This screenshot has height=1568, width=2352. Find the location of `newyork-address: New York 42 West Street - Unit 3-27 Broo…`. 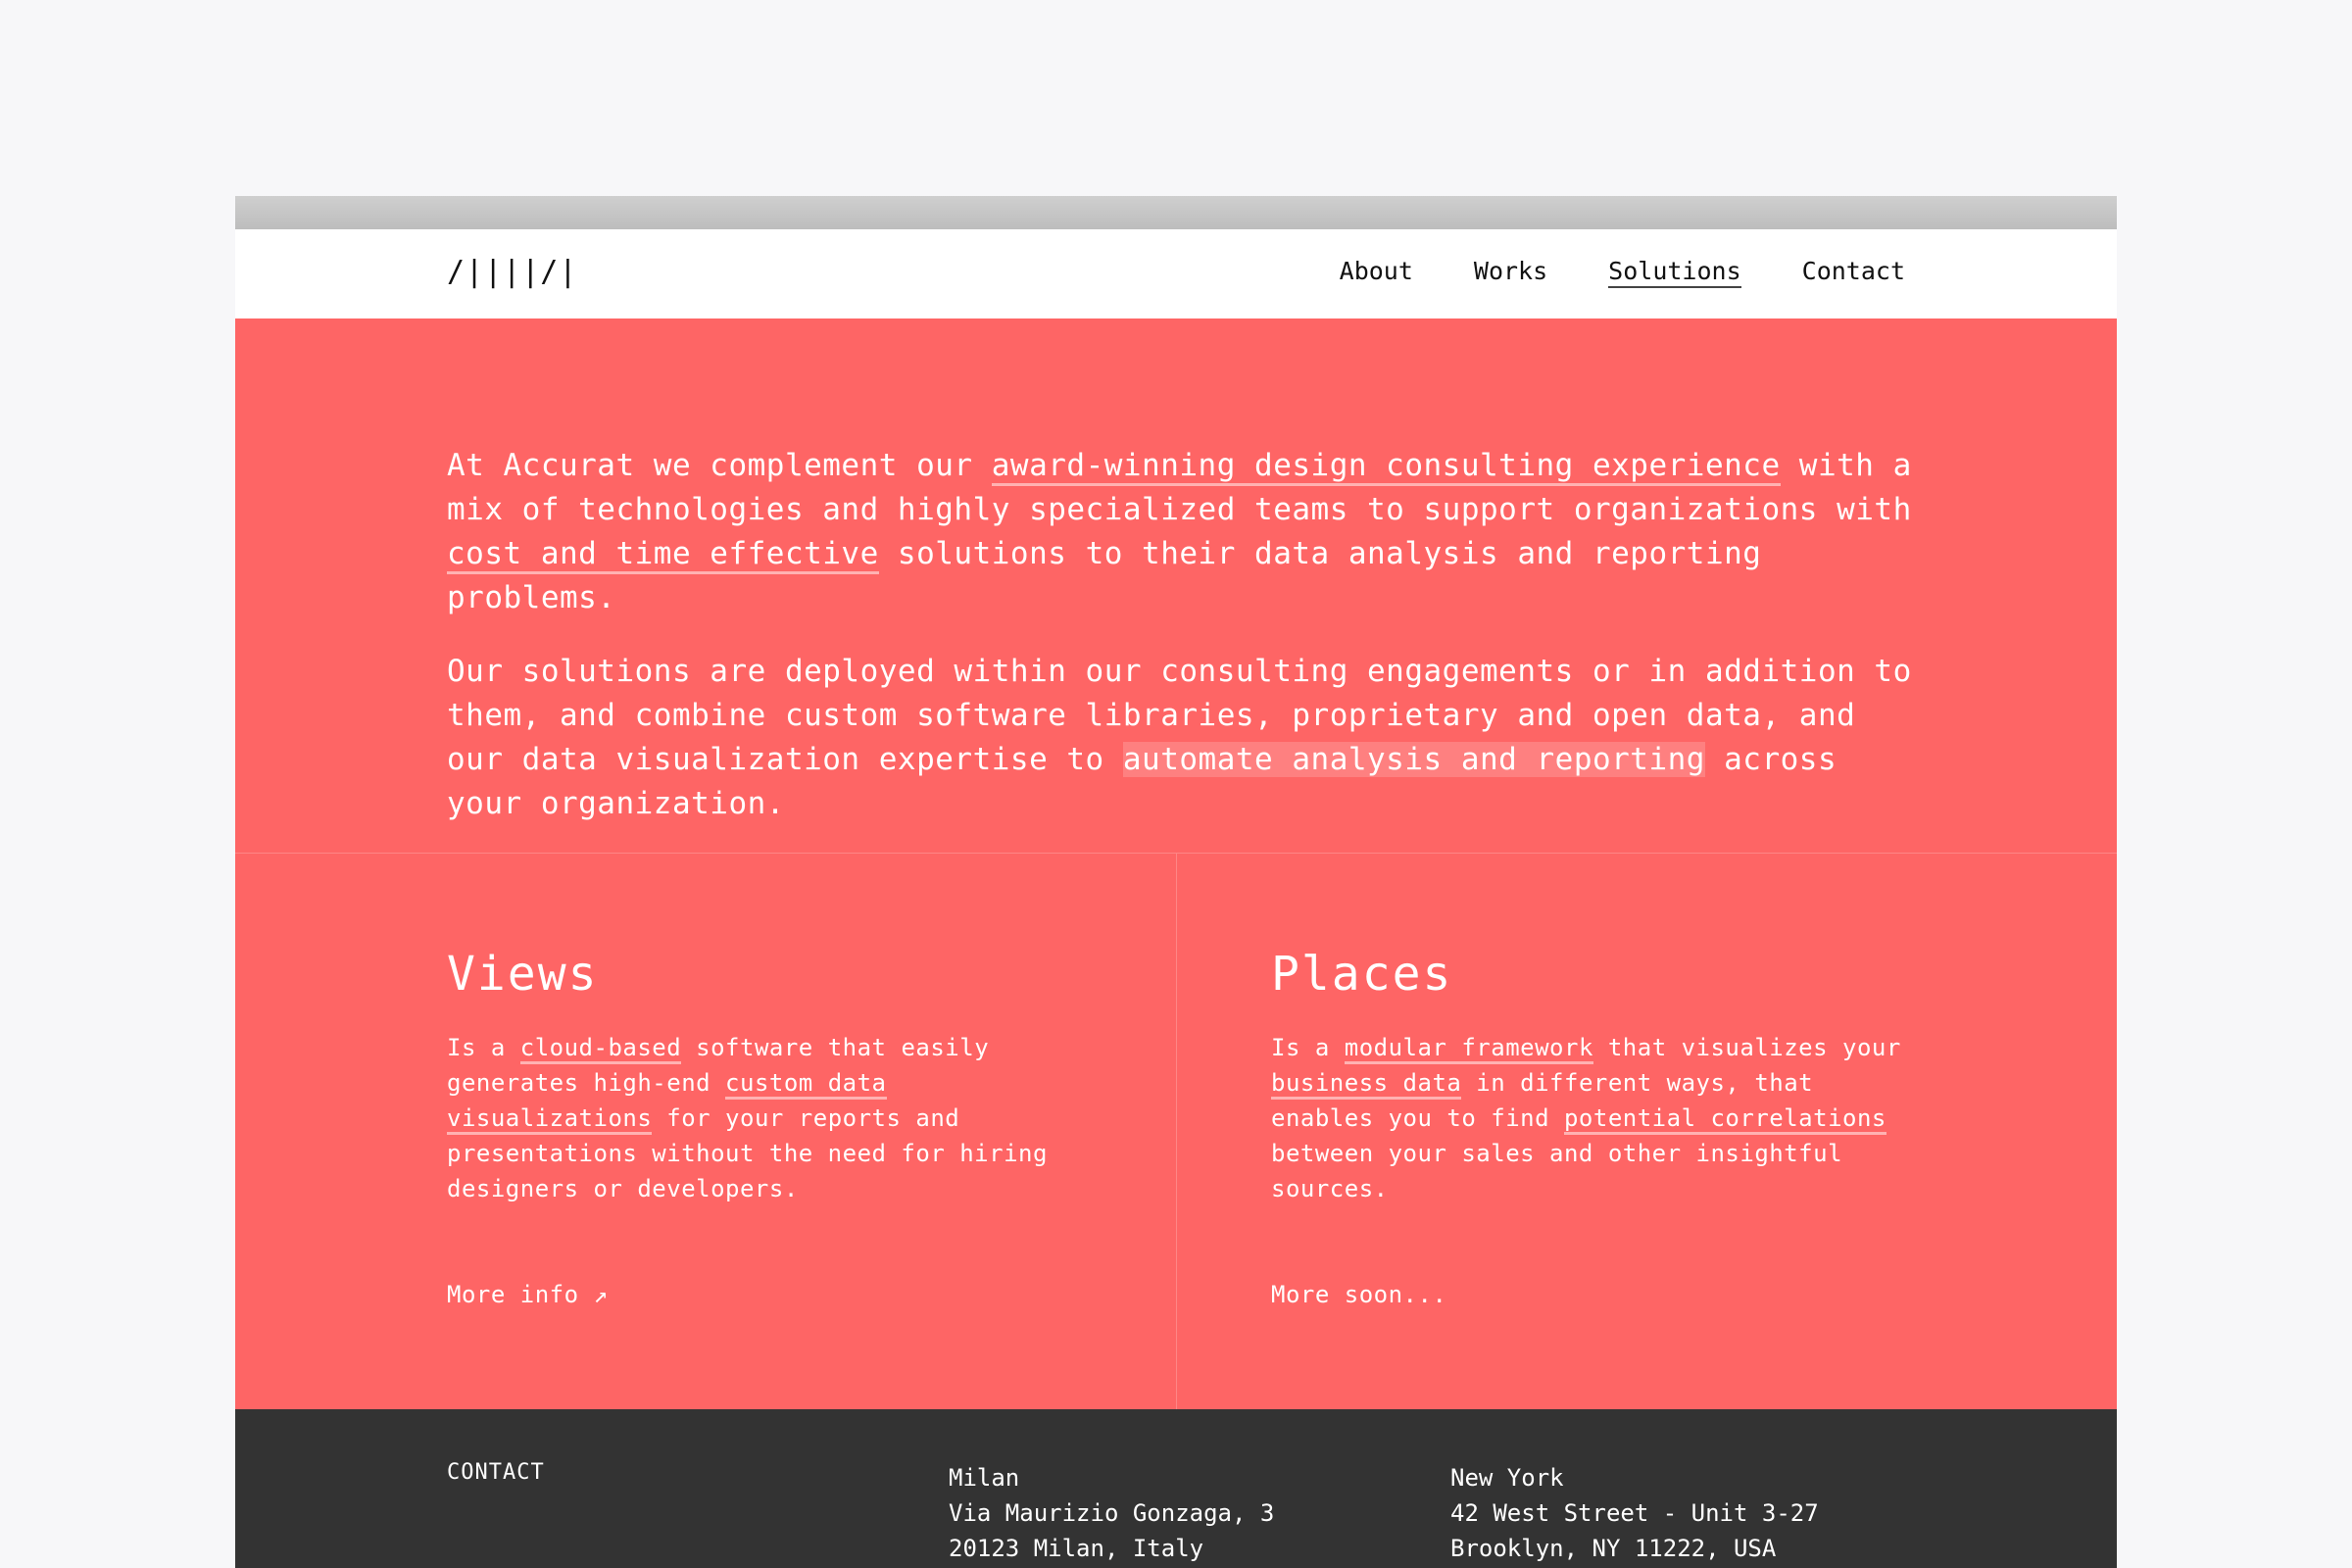

newyork-address: New York 42 West Street - Unit 3-27 Broo… is located at coordinates (1634, 1513).